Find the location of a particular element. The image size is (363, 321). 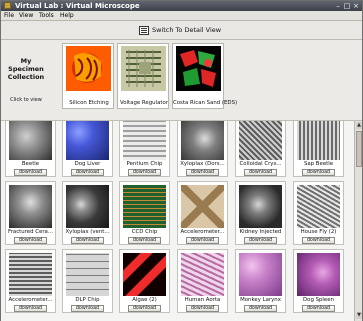

specimen-tile: Dog Spleen download is located at coordinates (318, 281).